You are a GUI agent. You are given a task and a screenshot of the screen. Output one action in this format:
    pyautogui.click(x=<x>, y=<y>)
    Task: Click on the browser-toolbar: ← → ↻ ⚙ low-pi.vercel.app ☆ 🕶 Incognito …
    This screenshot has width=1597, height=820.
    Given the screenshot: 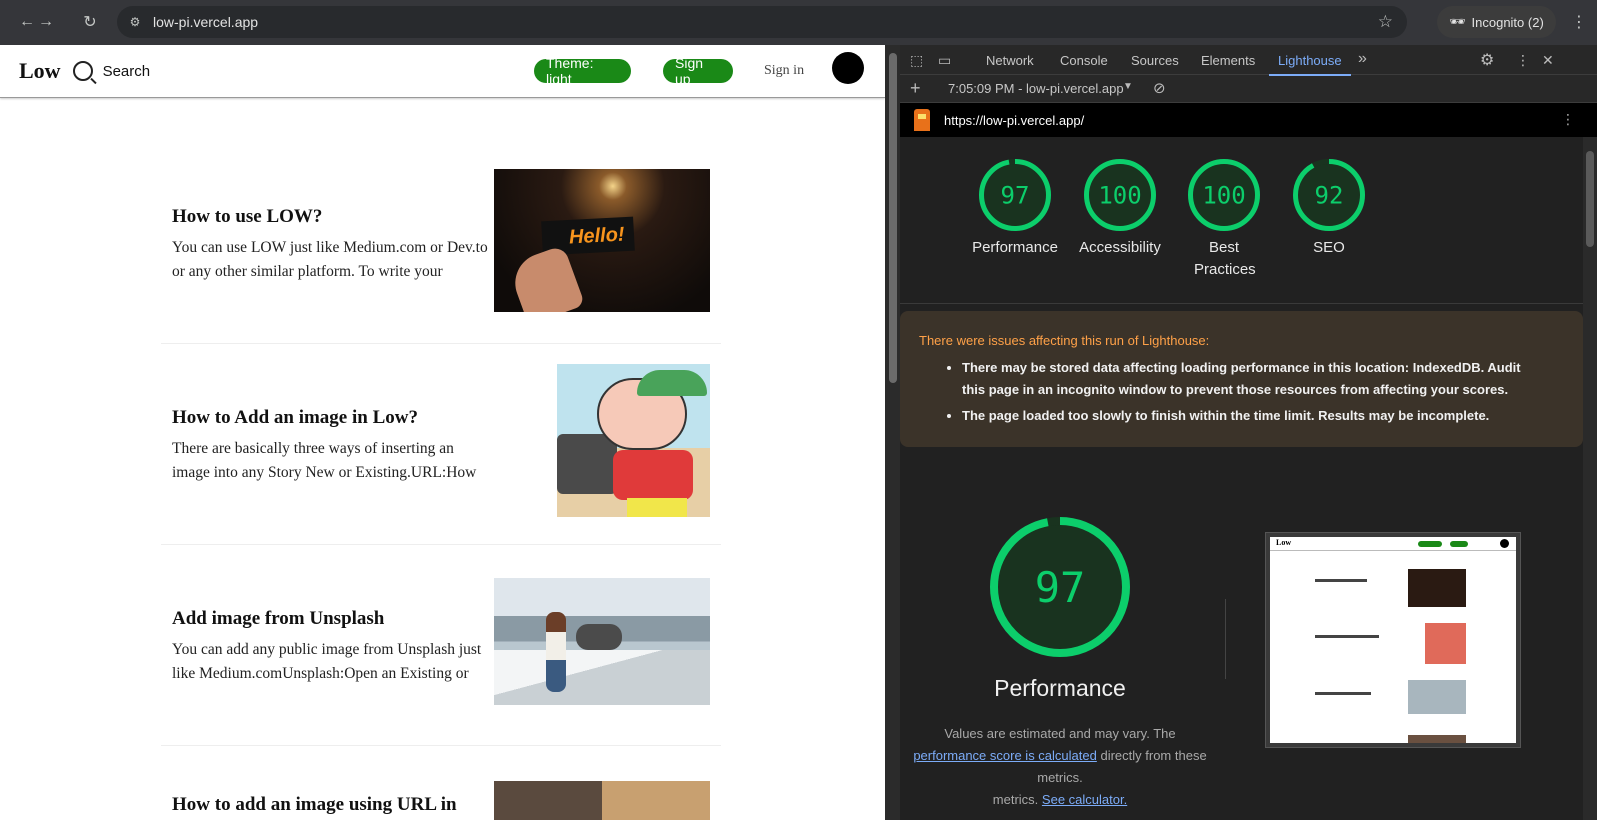 What is the action you would take?
    pyautogui.click(x=798, y=22)
    